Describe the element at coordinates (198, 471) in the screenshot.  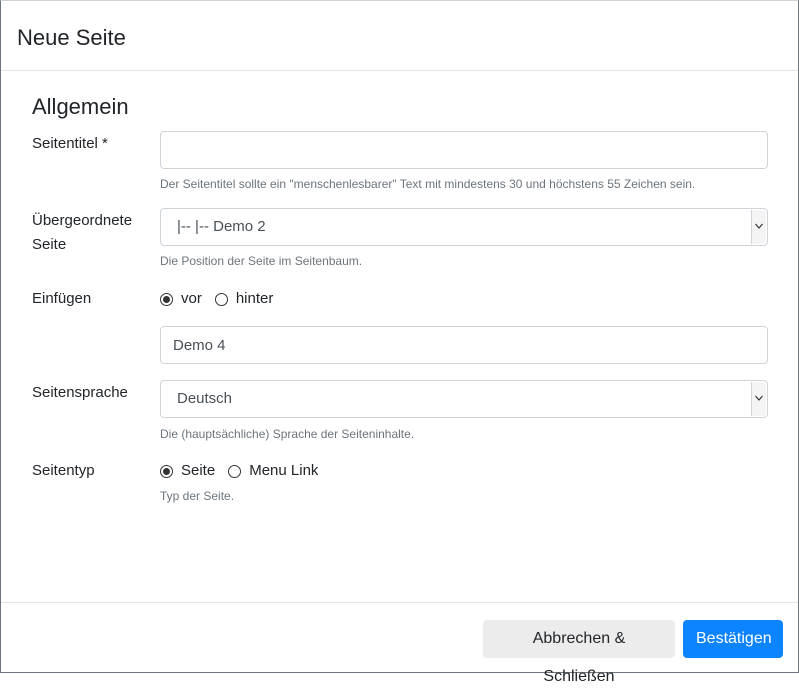
I see `page-type-page-label: Seite` at that location.